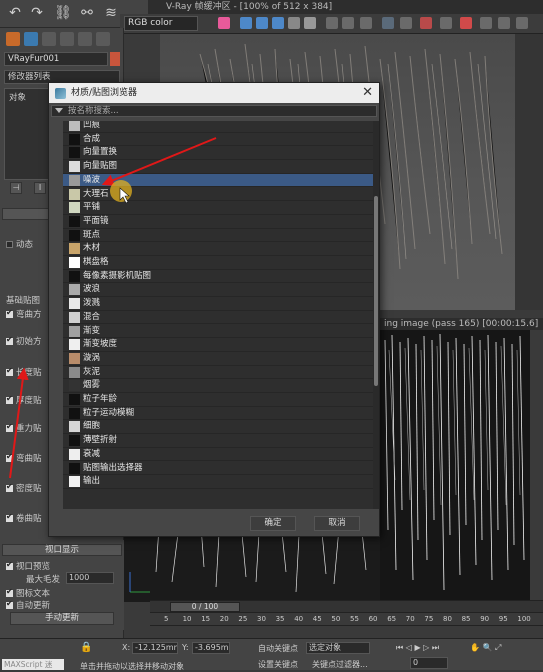  What do you see at coordinates (205, 607) in the screenshot?
I see `time-slider: 0 / 100` at bounding box center [205, 607].